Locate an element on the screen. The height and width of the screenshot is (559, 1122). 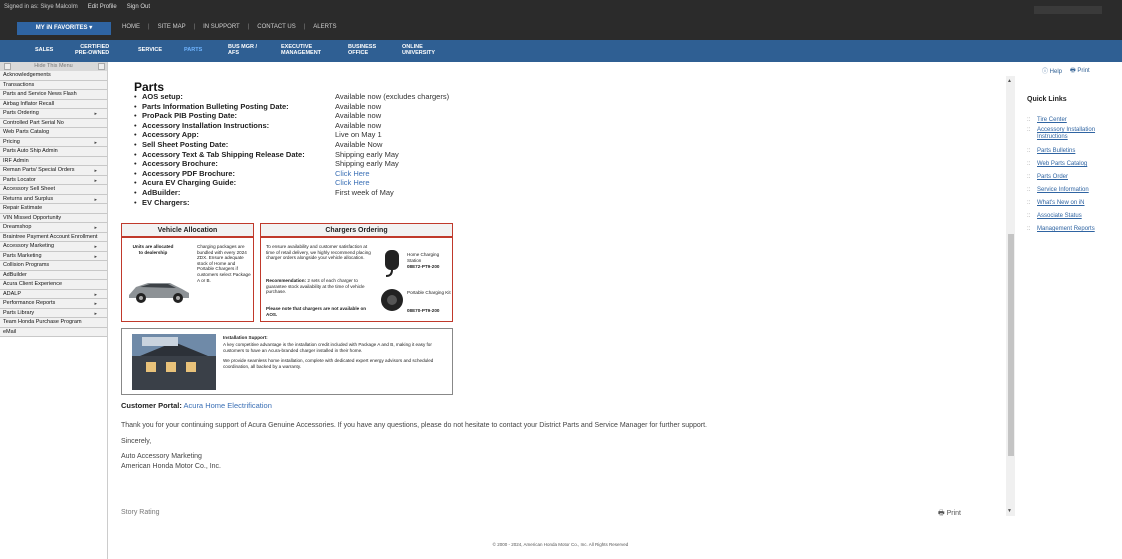
print-label: Print is located at coordinates (1083, 71).